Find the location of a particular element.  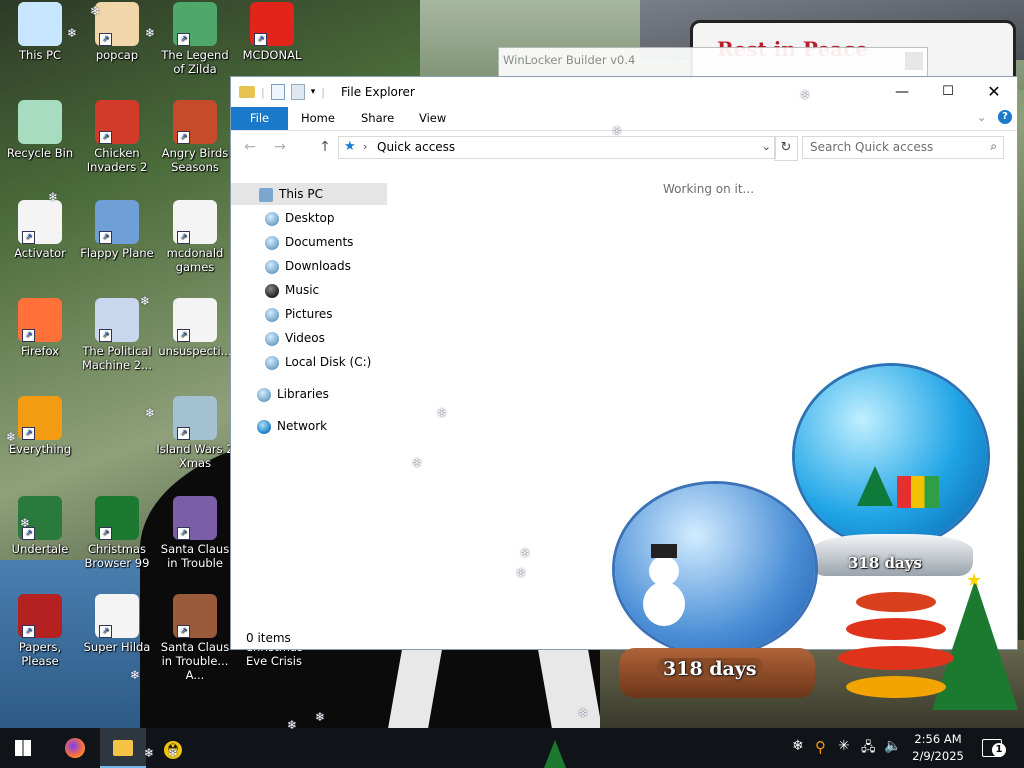

minimize-button: — is located at coordinates (902, 92).